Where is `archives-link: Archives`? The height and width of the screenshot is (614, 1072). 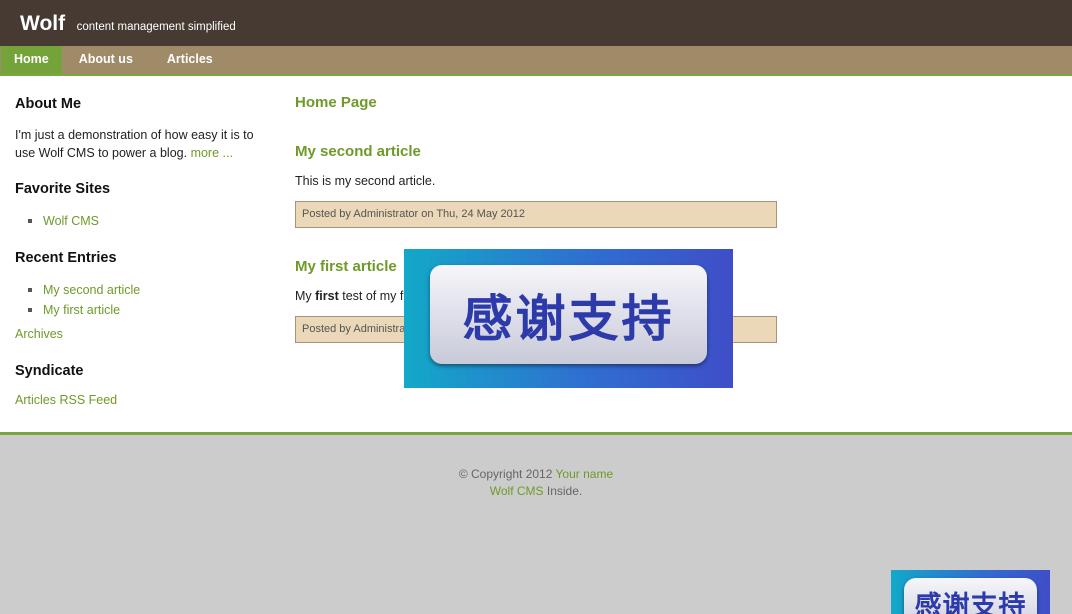 archives-link: Archives is located at coordinates (140, 334).